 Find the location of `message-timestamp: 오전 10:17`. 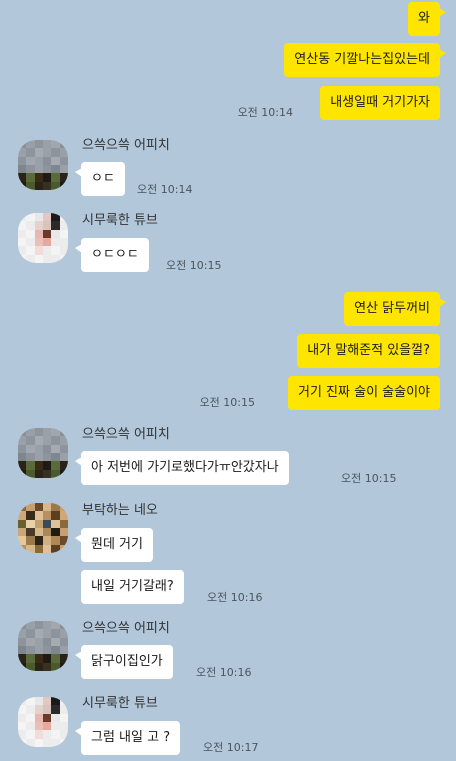

message-timestamp: 오전 10:17 is located at coordinates (231, 747).